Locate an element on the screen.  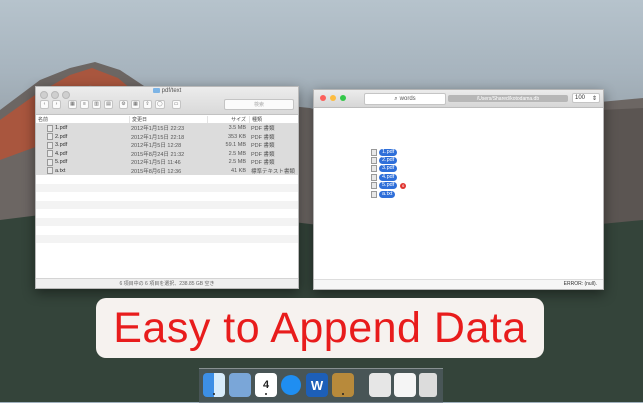
calendar-icon: 4 is located at coordinates (266, 385).